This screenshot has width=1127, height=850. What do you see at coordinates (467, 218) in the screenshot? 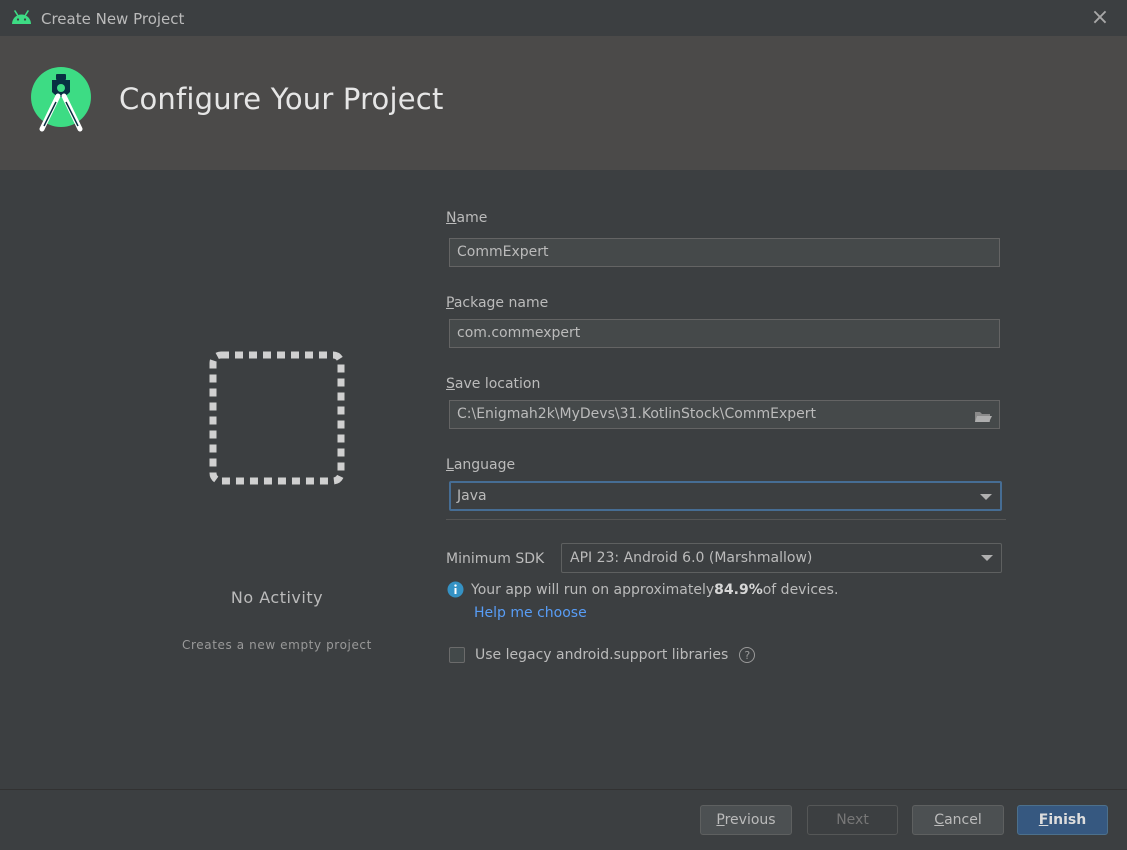
I see `name-label: Name` at bounding box center [467, 218].